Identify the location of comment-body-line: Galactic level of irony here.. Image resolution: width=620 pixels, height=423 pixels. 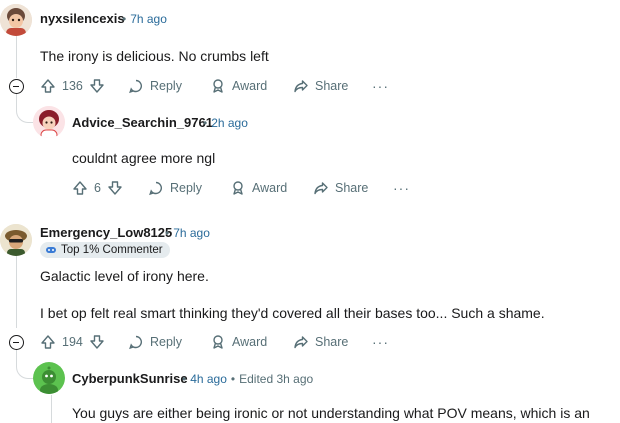
(124, 276).